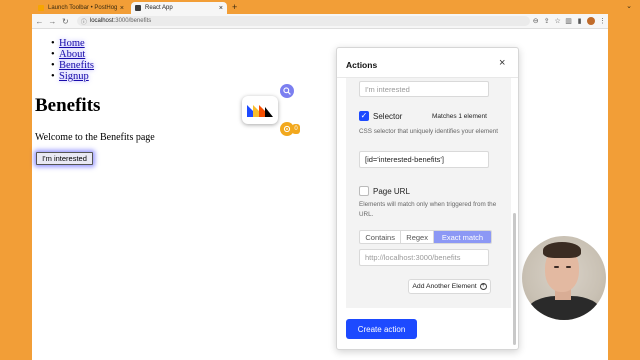 This screenshot has width=640, height=360. I want to click on plus-circle-icon: +, so click(483, 286).